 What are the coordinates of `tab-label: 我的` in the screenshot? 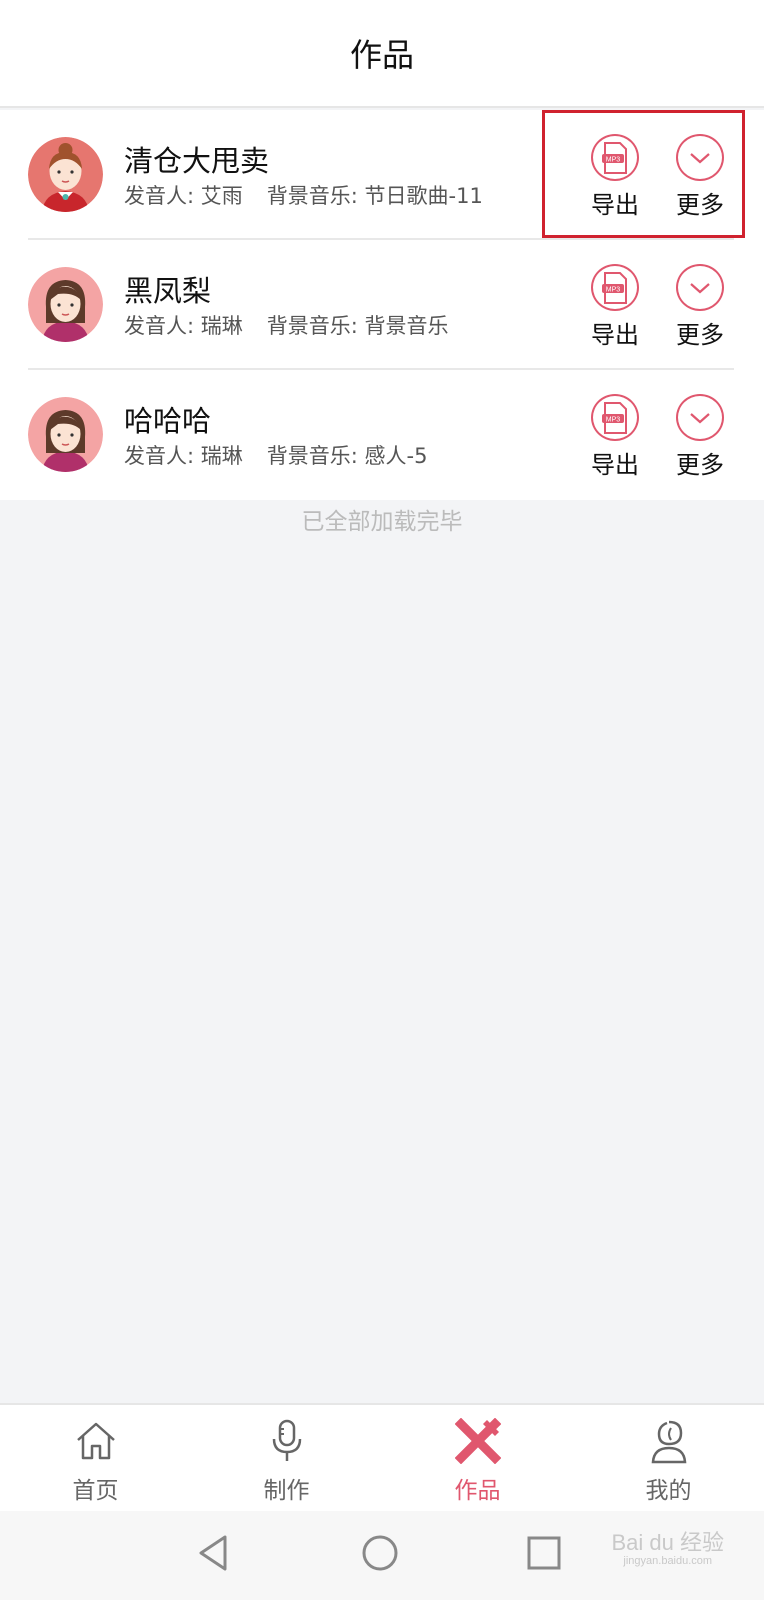 It's located at (668, 1491).